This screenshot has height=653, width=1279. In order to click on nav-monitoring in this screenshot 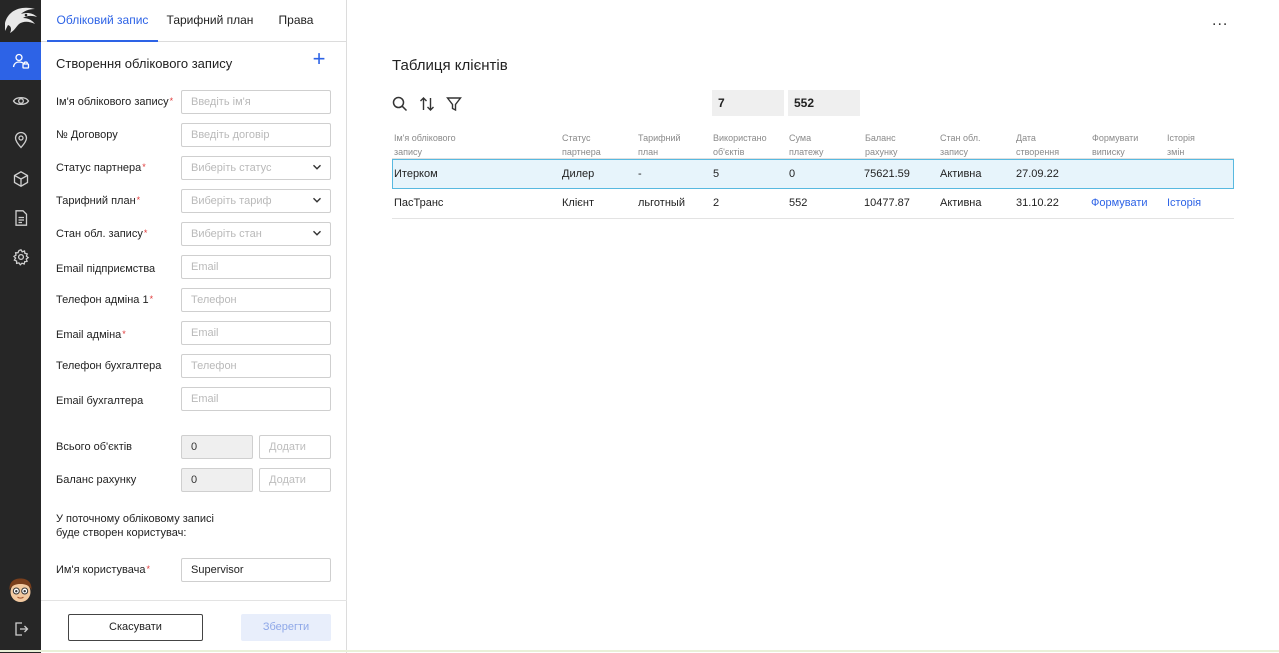, I will do `click(20, 101)`.